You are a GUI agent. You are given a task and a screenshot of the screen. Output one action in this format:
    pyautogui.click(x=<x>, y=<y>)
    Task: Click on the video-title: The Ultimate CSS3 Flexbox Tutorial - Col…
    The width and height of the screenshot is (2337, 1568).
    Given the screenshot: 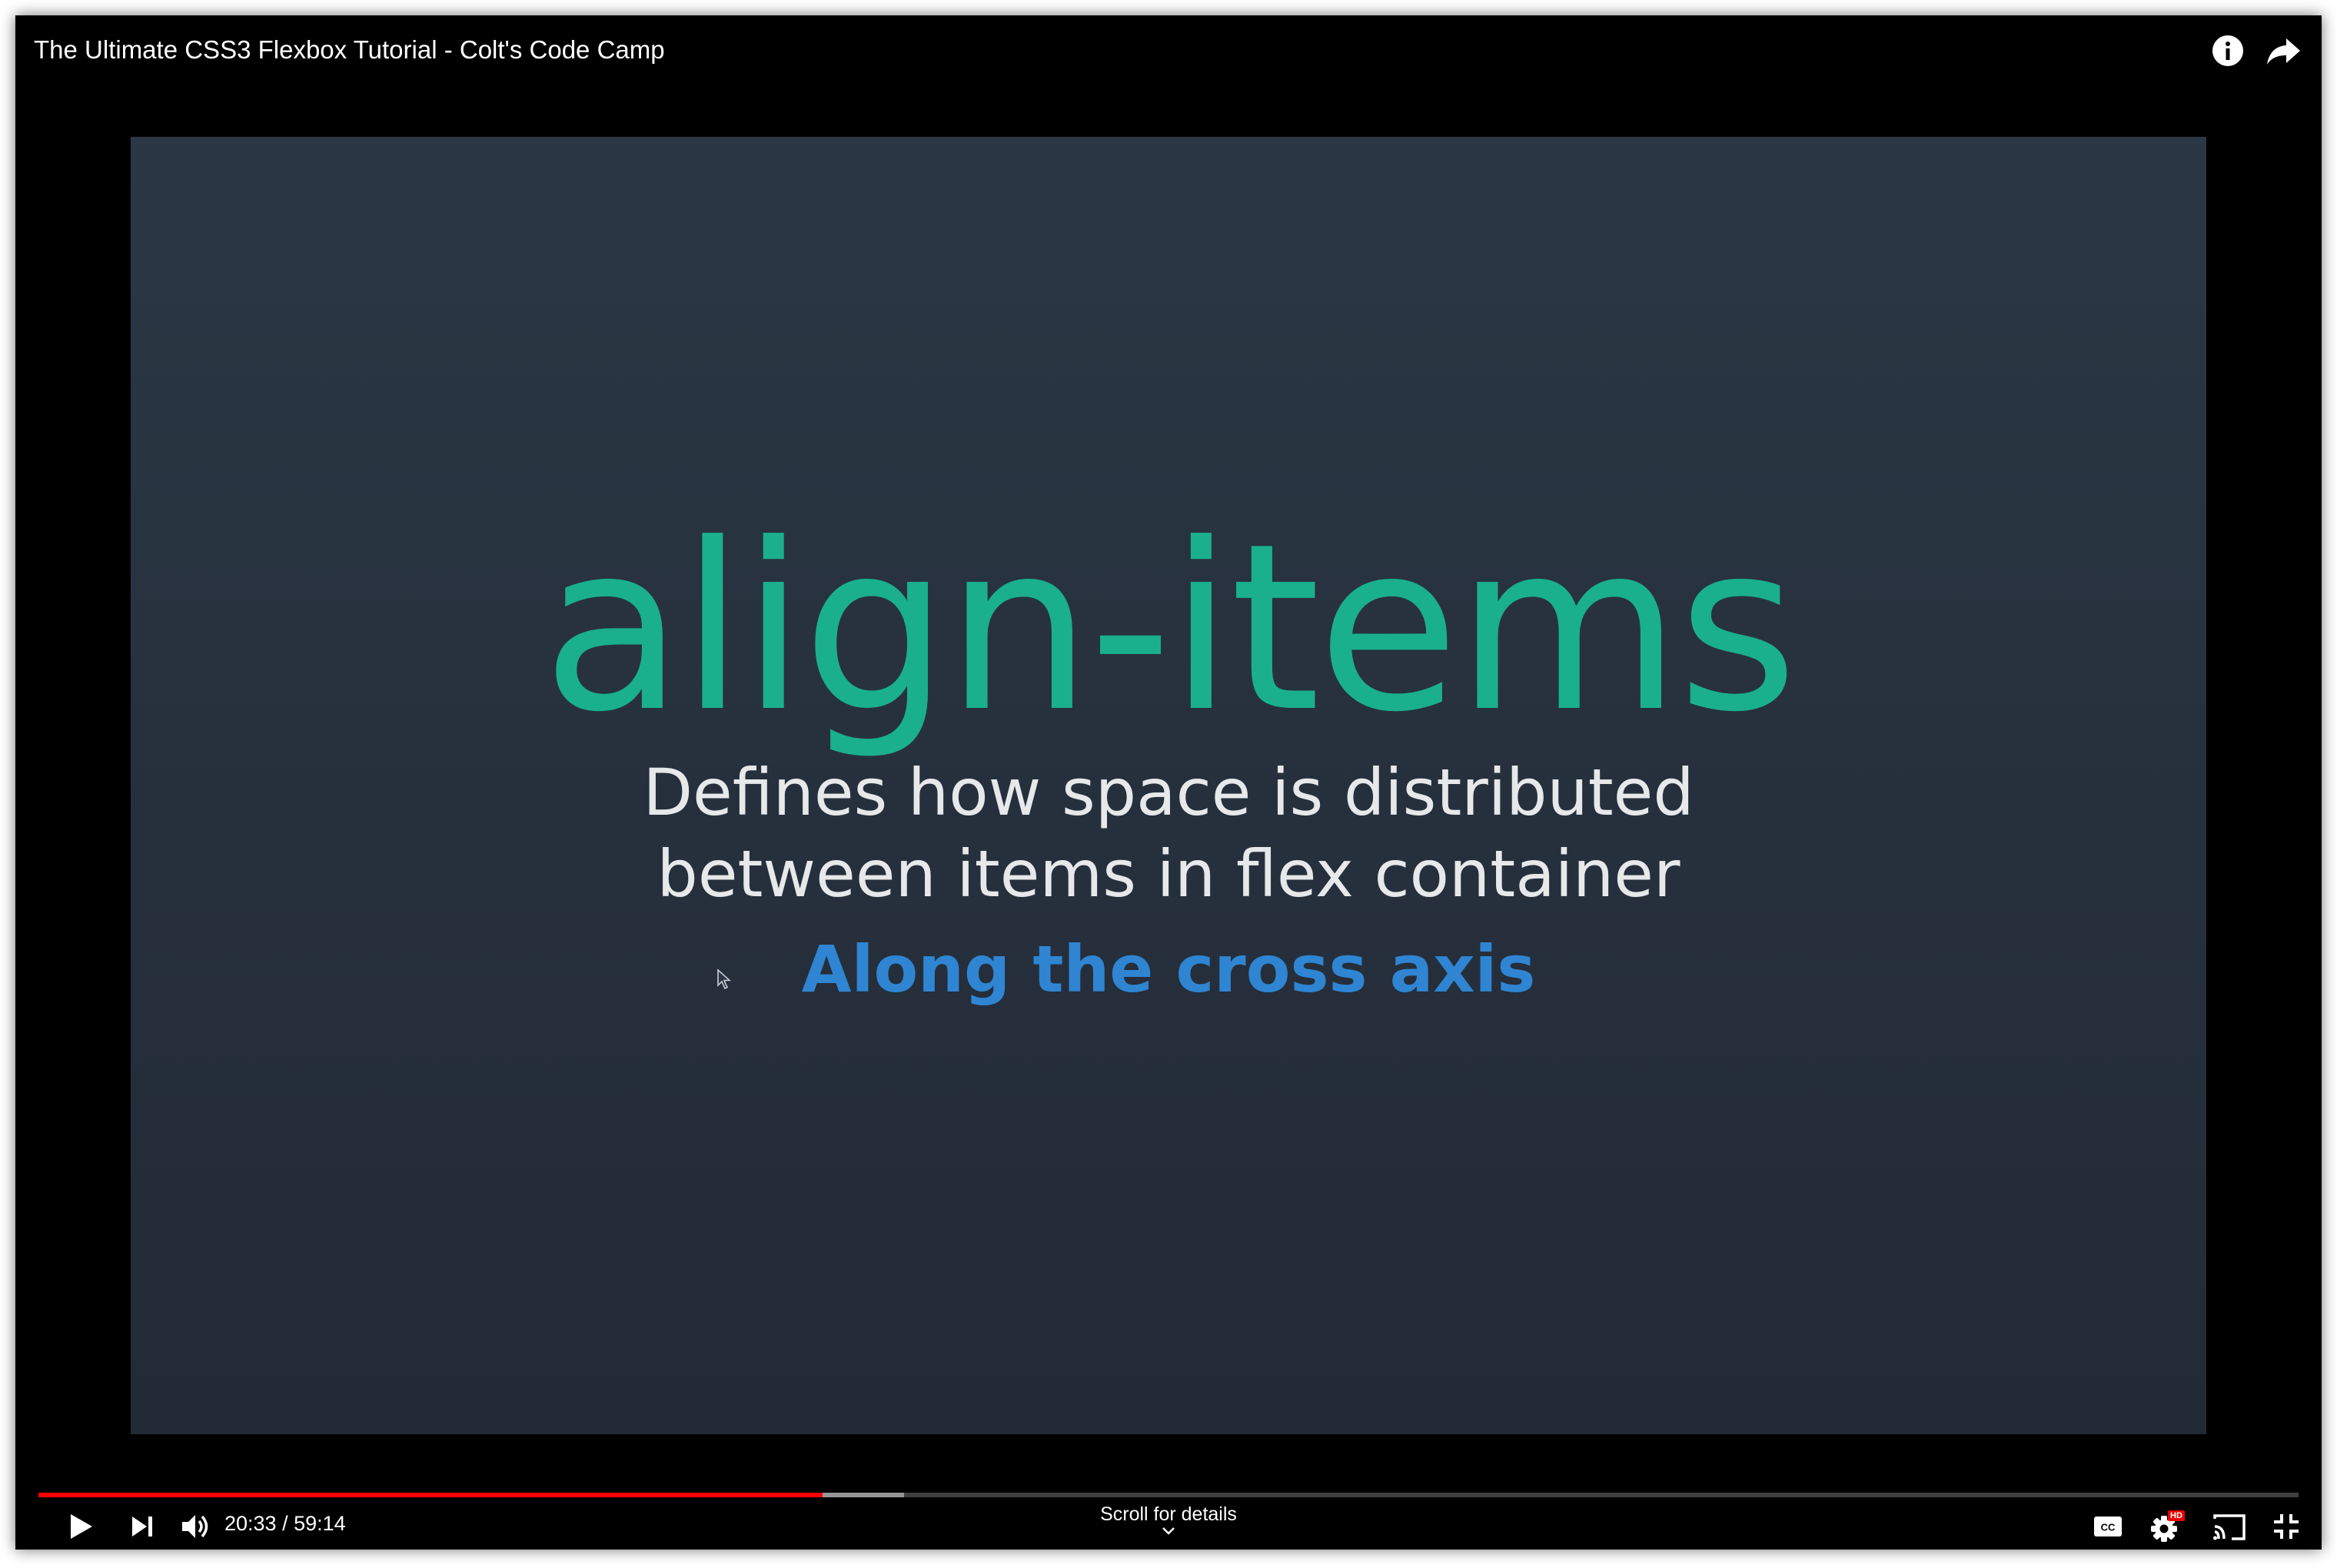 What is the action you would take?
    pyautogui.click(x=349, y=50)
    